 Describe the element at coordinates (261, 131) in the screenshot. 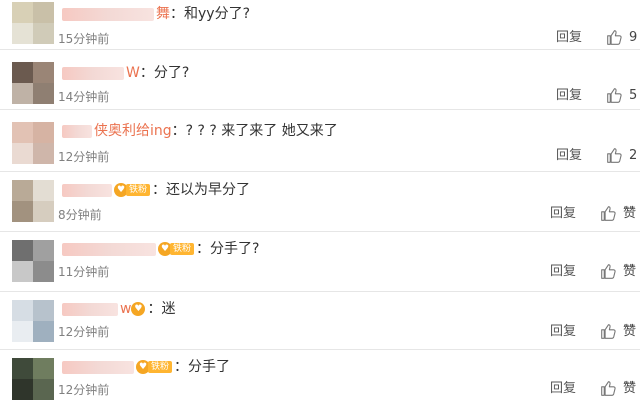

I see `comment-text: ? ? ? 来了来了 她又来了` at that location.